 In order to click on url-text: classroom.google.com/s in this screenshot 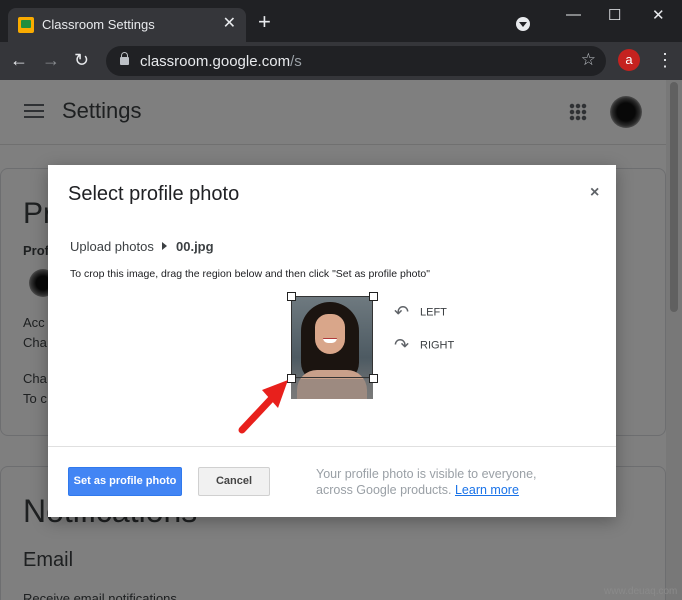, I will do `click(221, 61)`.